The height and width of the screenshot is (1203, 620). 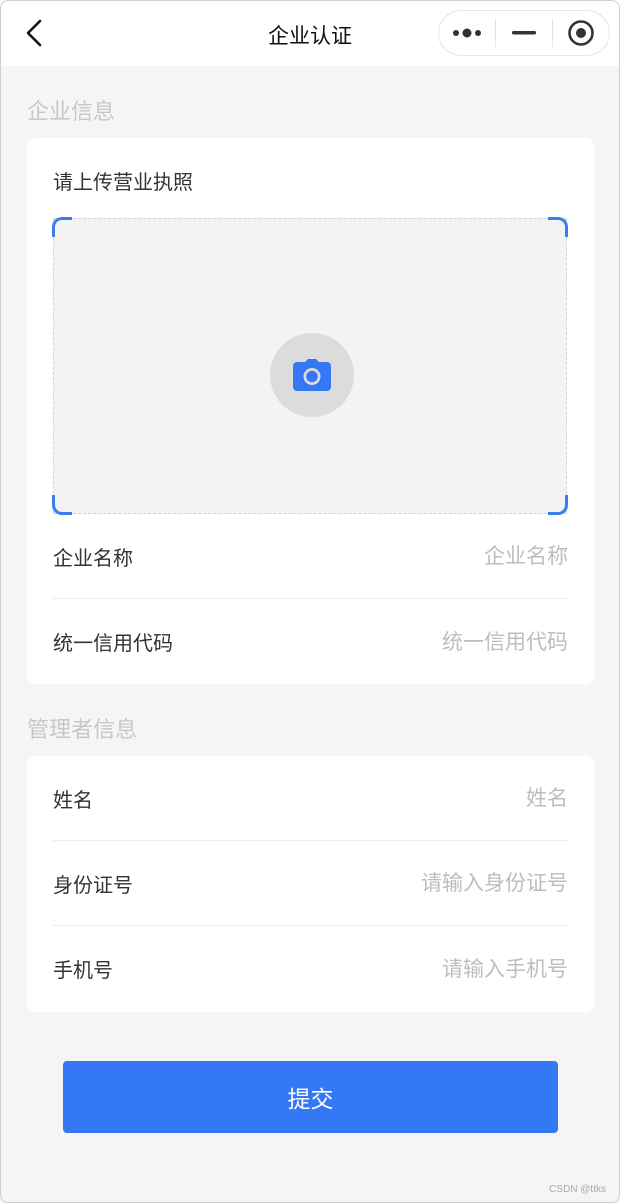 I want to click on field-row-id-number: 身份证号, so click(x=310, y=883).